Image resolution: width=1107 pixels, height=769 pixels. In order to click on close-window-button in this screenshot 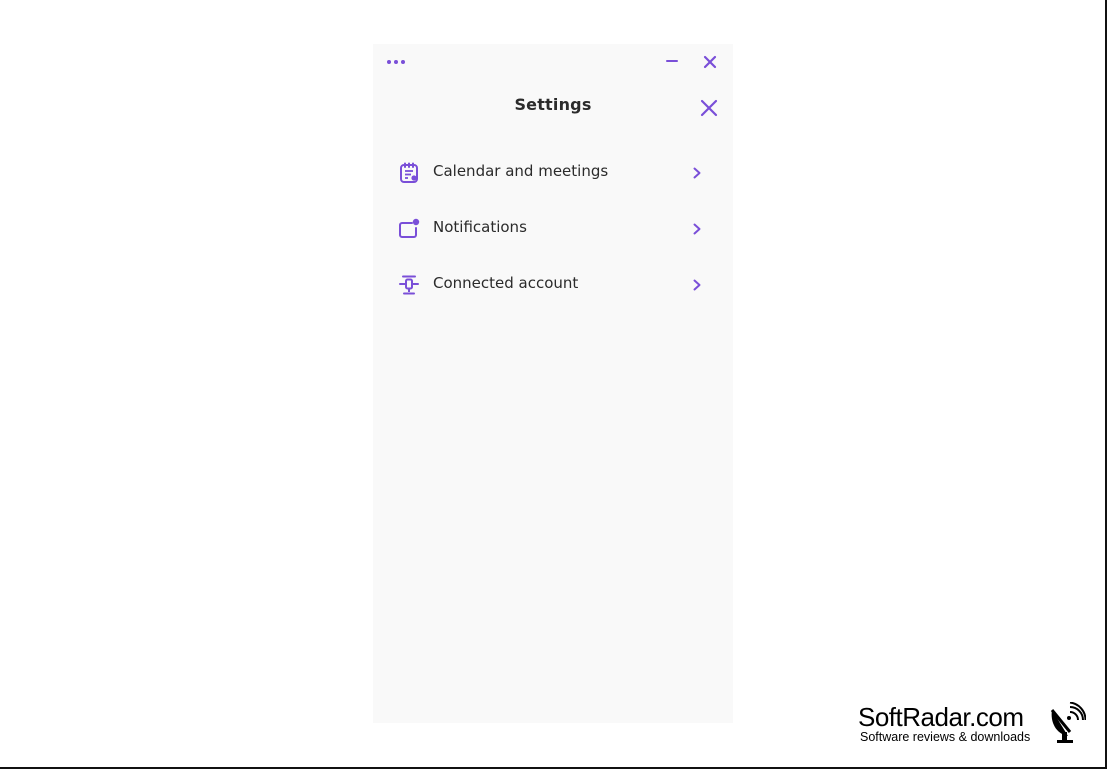, I will do `click(710, 62)`.